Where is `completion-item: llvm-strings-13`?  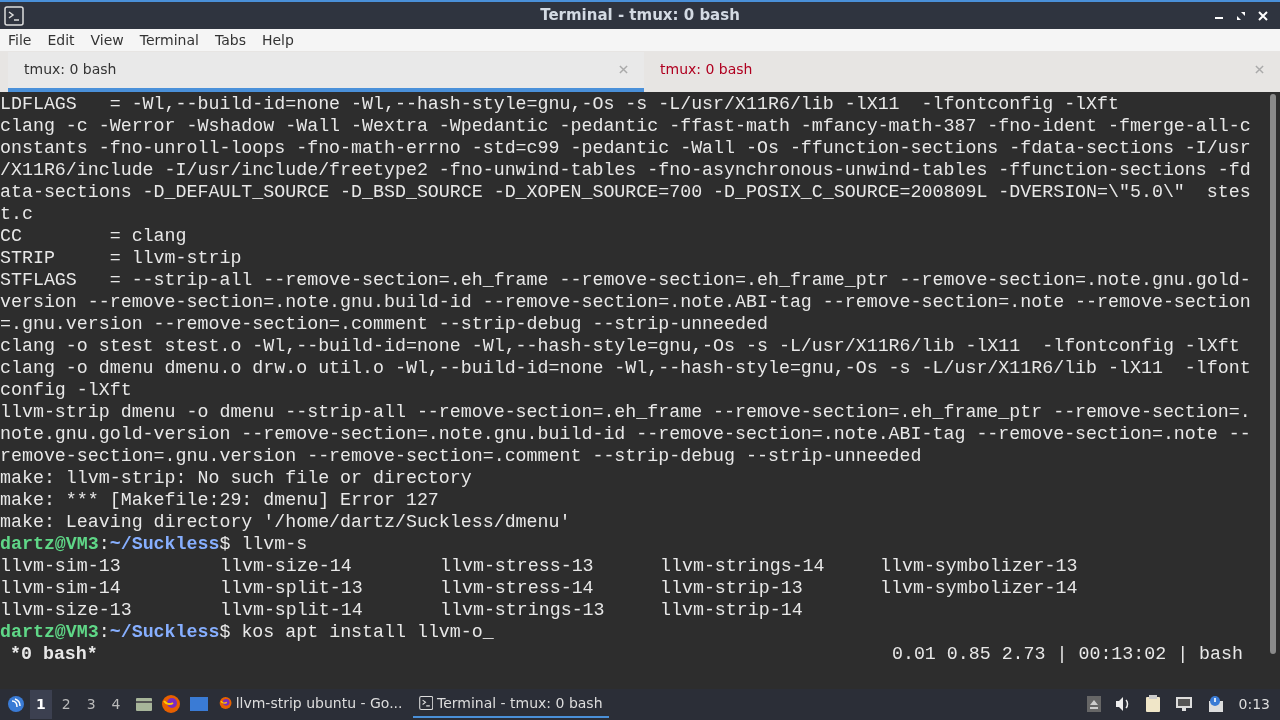
completion-item: llvm-strings-13 is located at coordinates (523, 609).